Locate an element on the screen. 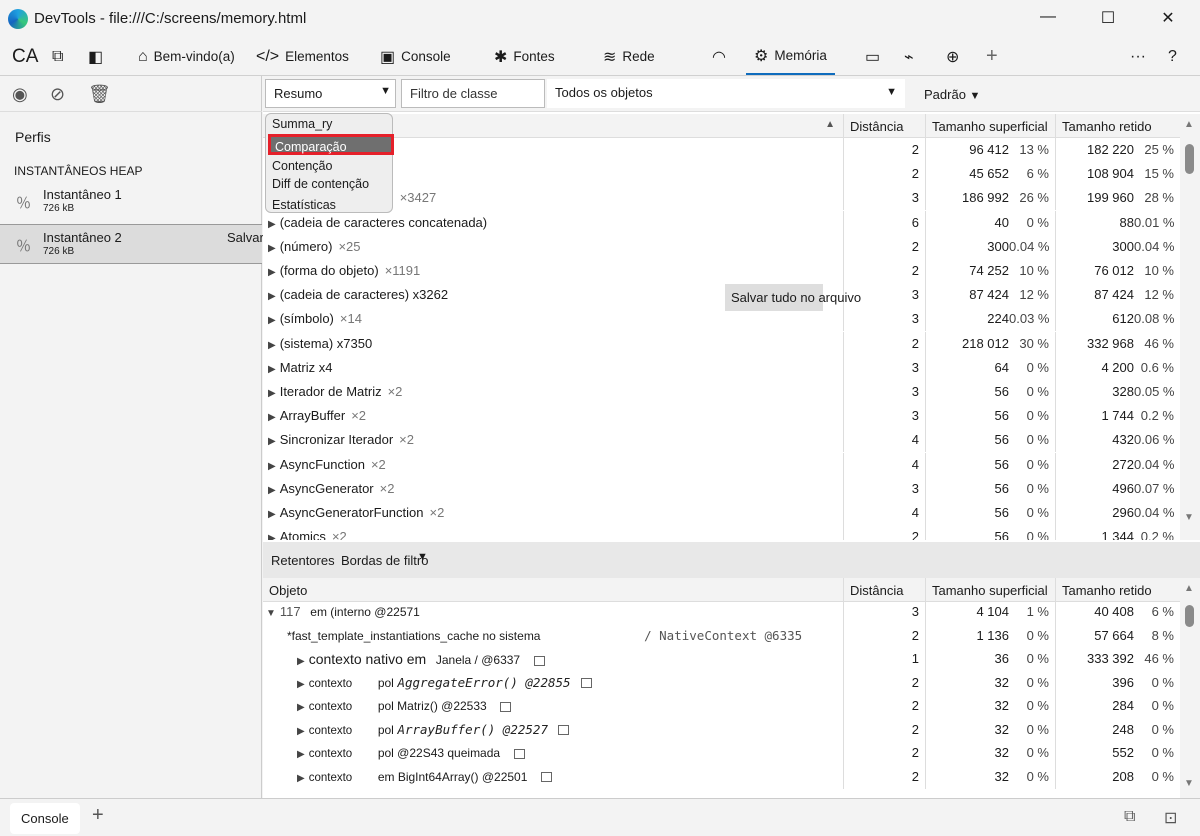 The image size is (1200, 836). menu-item-statistics: Estatísticas is located at coordinates (304, 205).